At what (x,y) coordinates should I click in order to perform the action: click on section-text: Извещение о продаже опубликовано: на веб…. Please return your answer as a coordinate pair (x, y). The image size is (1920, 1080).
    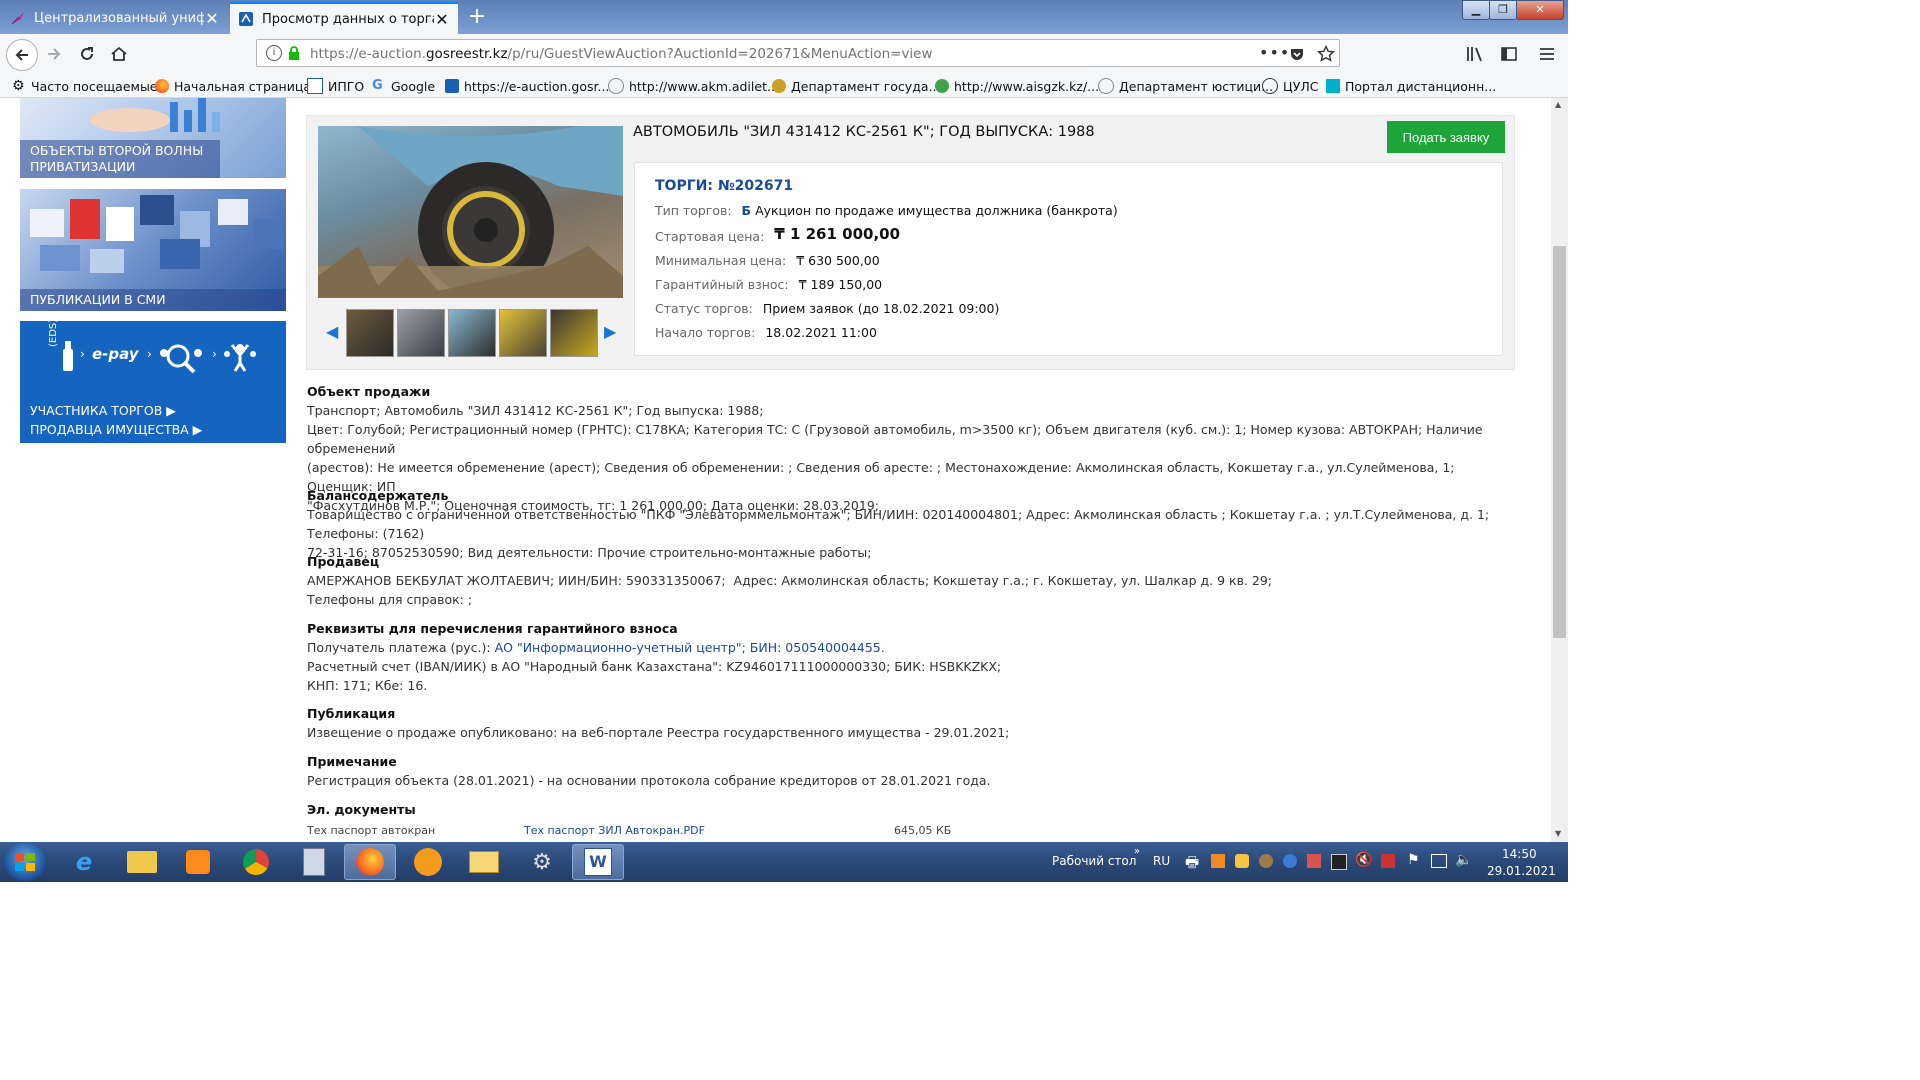
    Looking at the image, I should click on (658, 732).